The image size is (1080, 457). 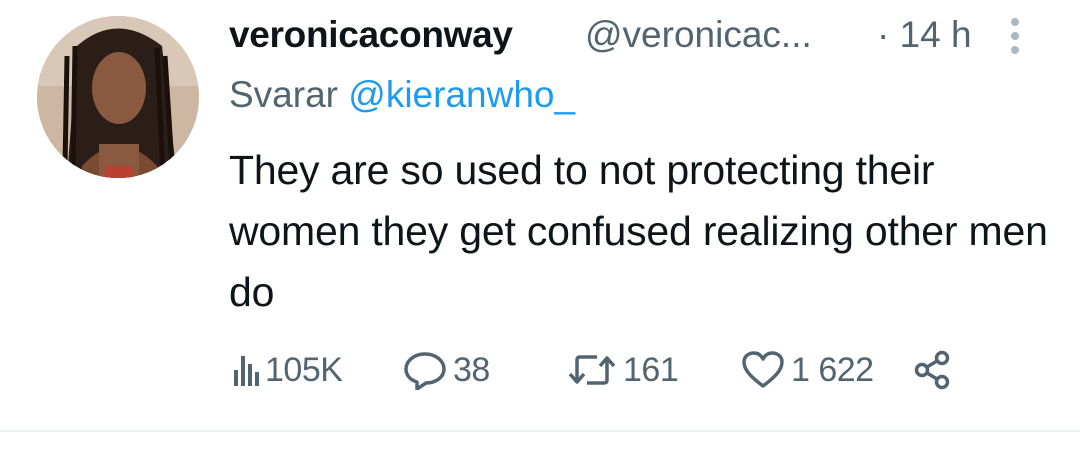 I want to click on reply-icon, so click(x=425, y=371).